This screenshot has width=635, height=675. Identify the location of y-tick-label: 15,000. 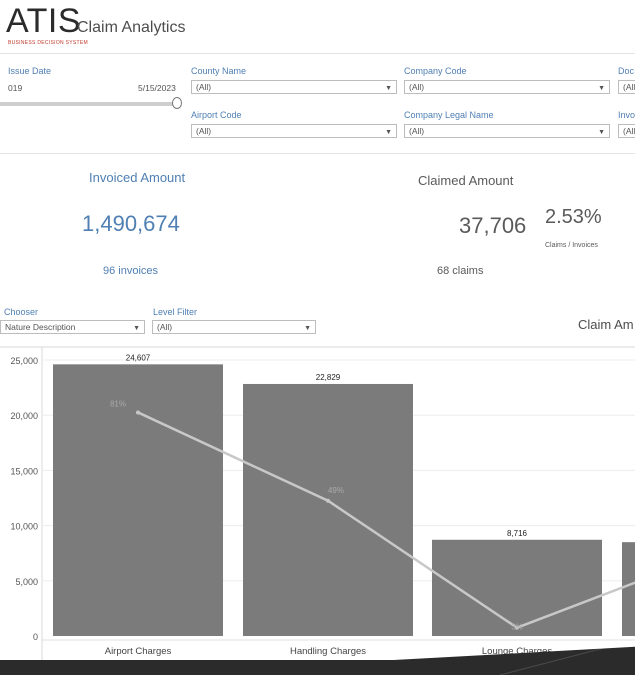
(24, 471).